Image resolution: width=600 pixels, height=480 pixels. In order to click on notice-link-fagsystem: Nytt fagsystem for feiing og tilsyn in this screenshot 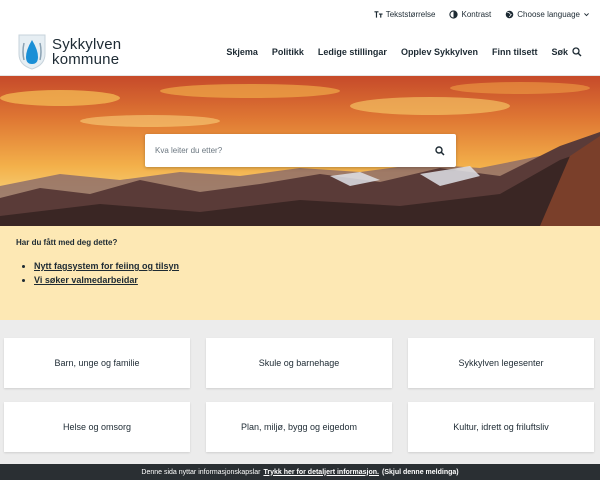, I will do `click(106, 266)`.